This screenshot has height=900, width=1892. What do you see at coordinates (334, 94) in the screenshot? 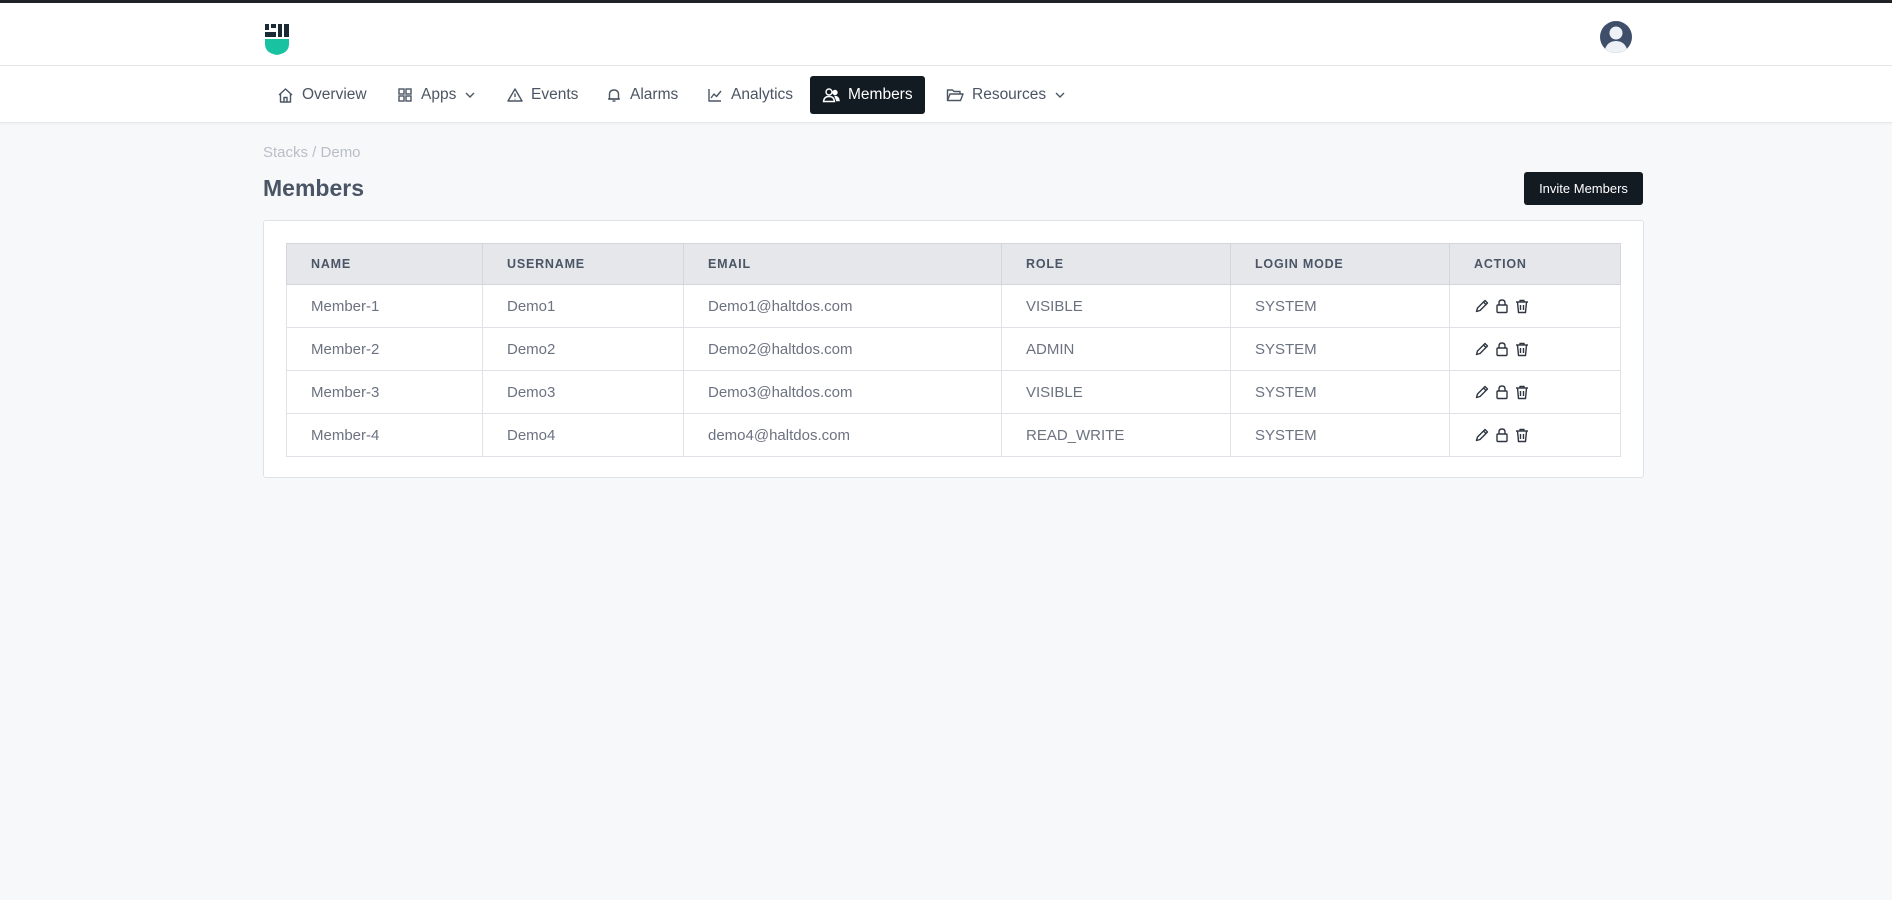
I see `nav-label-overview: Overview` at bounding box center [334, 94].